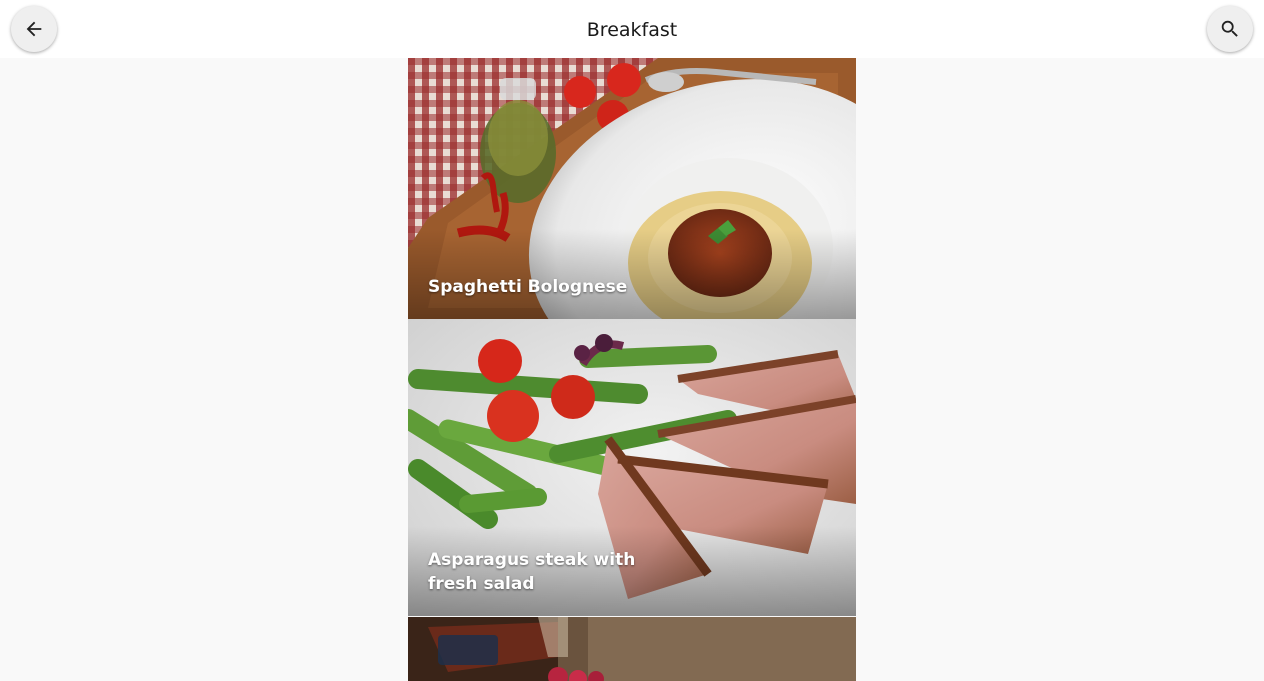 This screenshot has height=681, width=1264. Describe the element at coordinates (632, 274) in the screenshot. I see `card-scrim` at that location.